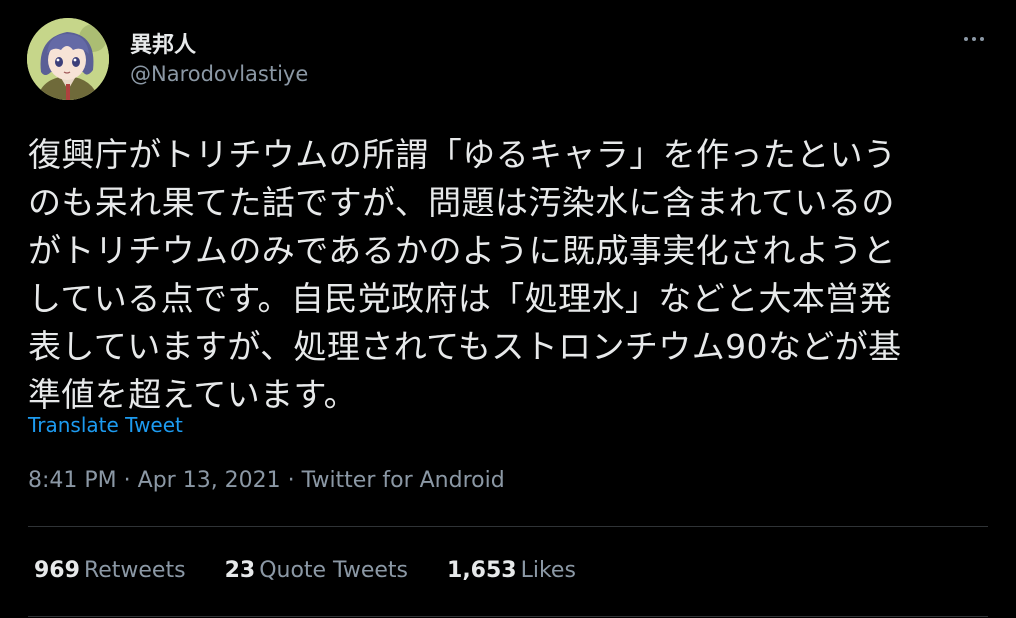 Image resolution: width=1016 pixels, height=618 pixels. Describe the element at coordinates (105, 425) in the screenshot. I see `translate-tweet-link: Translate Tweet` at that location.